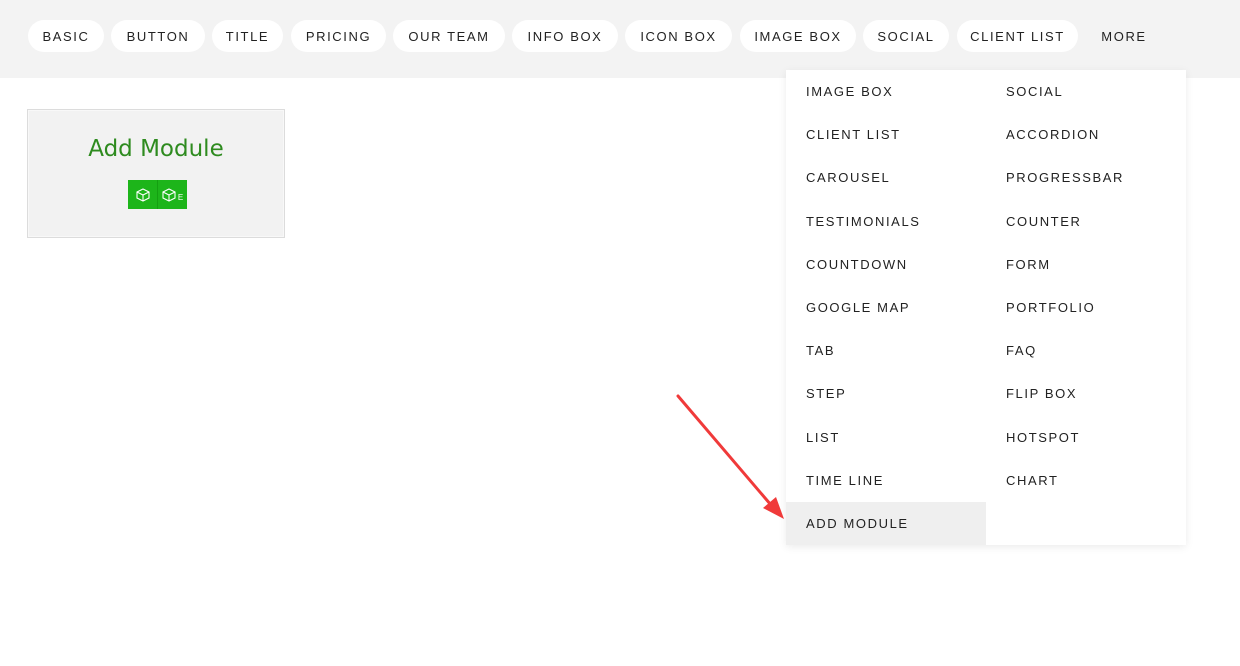 The width and height of the screenshot is (1240, 666). What do you see at coordinates (1086, 393) in the screenshot?
I see `menu-item-flip-box: FLIP BOX` at bounding box center [1086, 393].